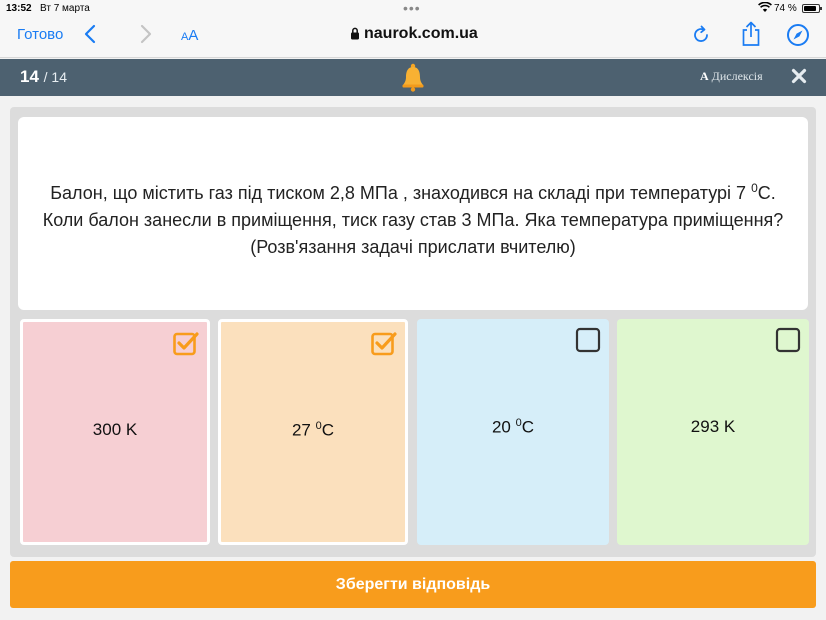  I want to click on compass-icon, so click(798, 35).